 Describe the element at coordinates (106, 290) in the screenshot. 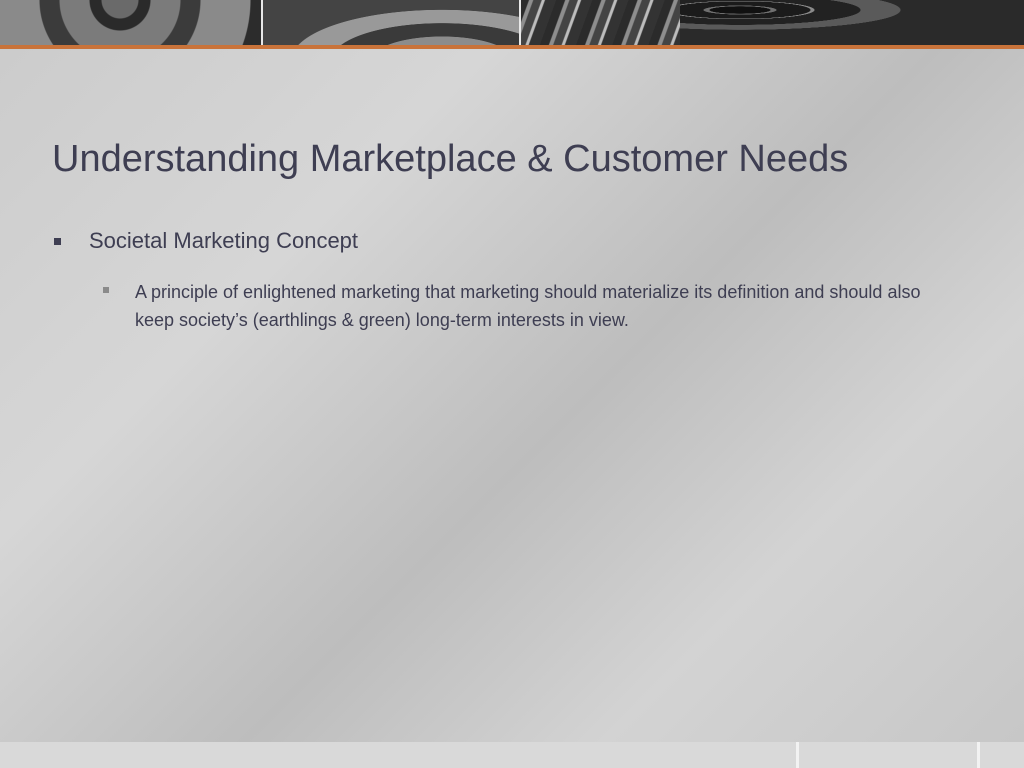

I see `square-sub-bullet-icon` at that location.